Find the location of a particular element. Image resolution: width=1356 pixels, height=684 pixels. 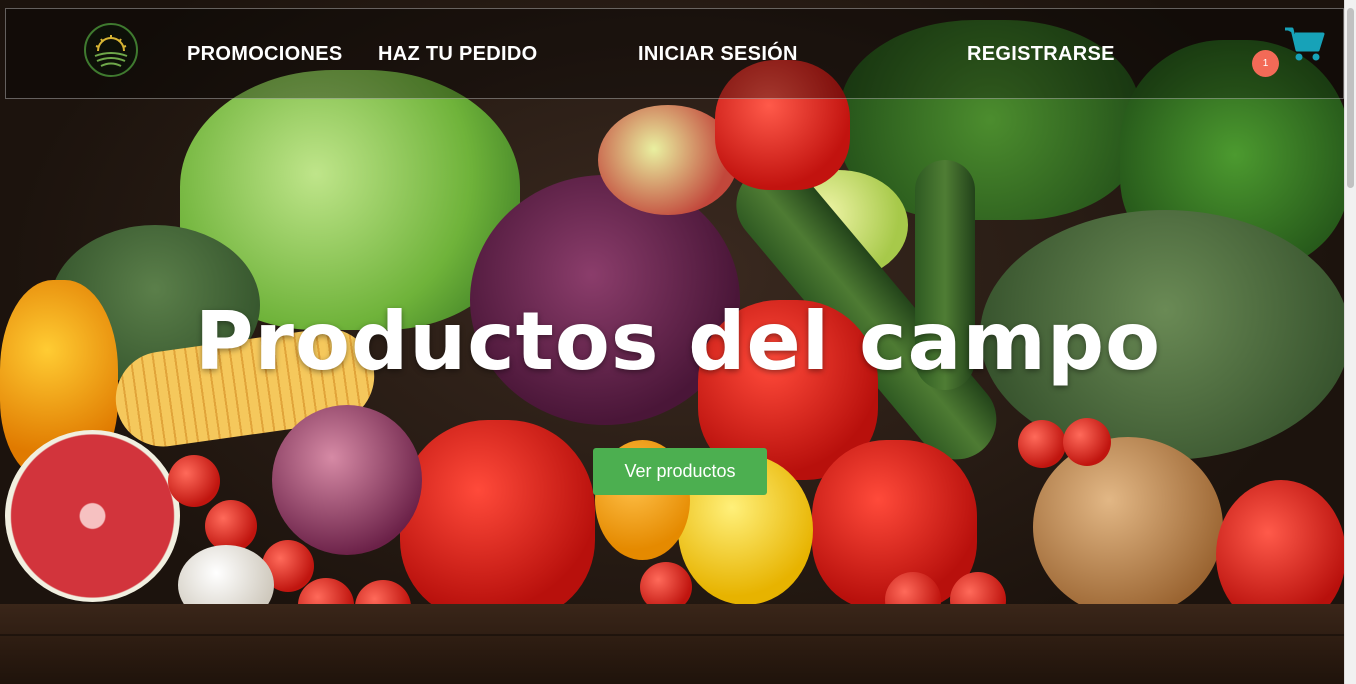

cart-count-badge: 1 is located at coordinates (1265, 63).